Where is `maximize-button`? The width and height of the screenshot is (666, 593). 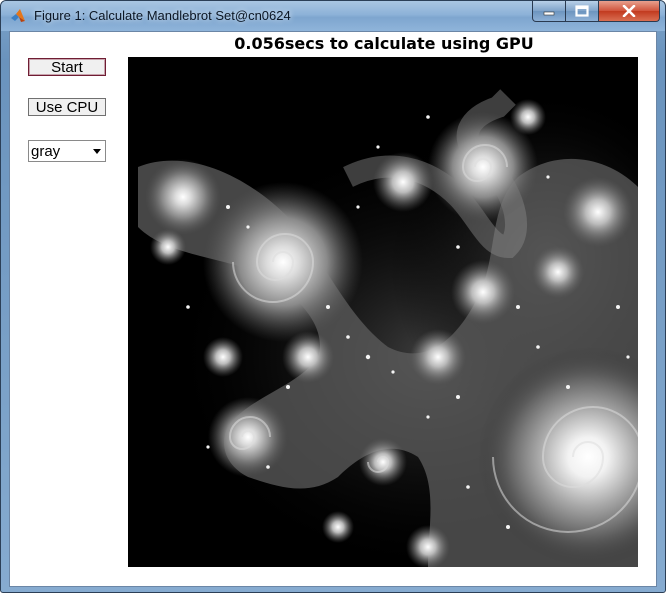
maximize-button is located at coordinates (582, 11).